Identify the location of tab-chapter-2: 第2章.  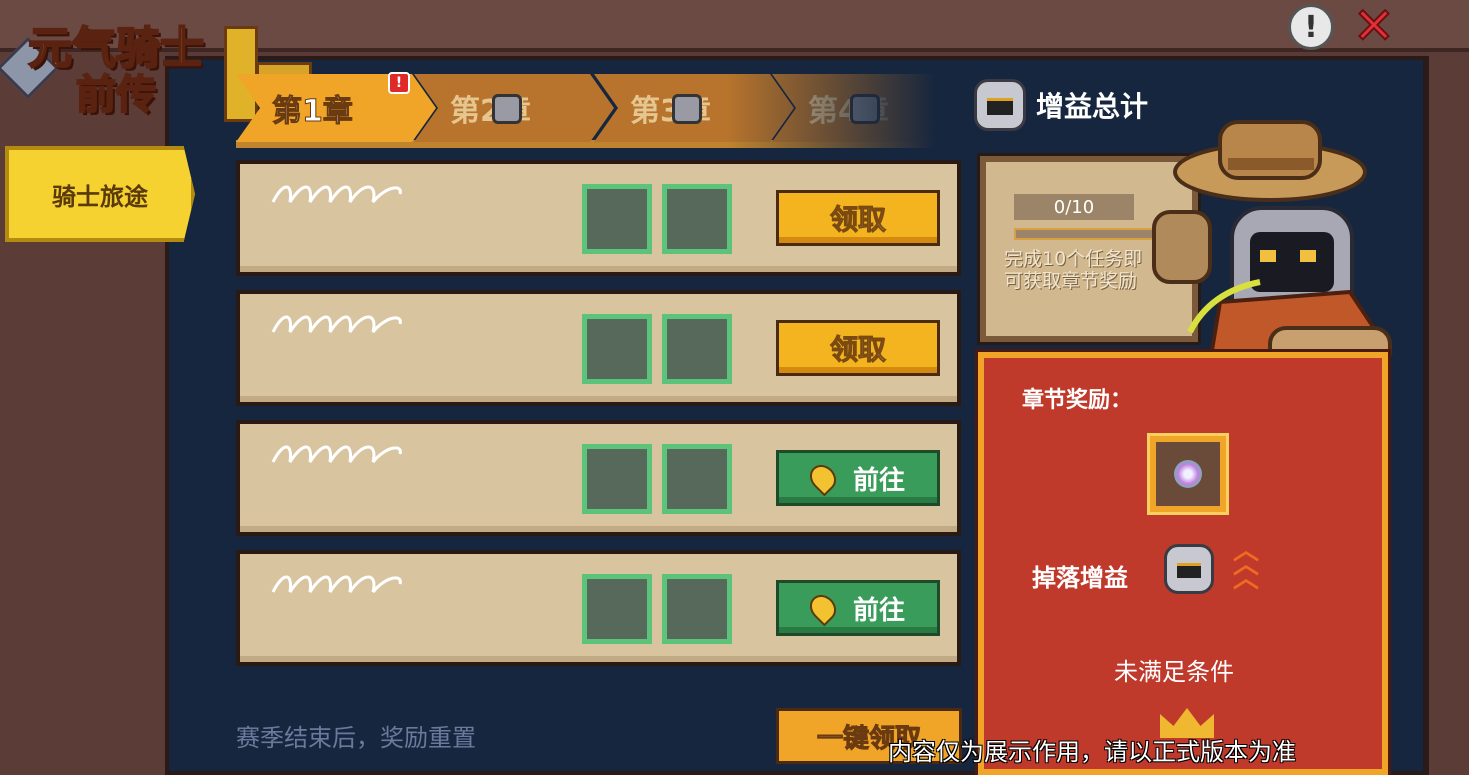
(514, 108).